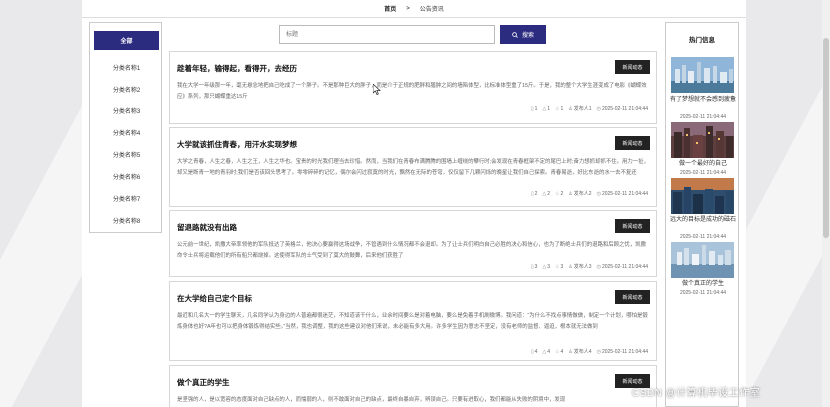  Describe the element at coordinates (536, 108) in the screenshot. I see `view-count: 1` at that location.